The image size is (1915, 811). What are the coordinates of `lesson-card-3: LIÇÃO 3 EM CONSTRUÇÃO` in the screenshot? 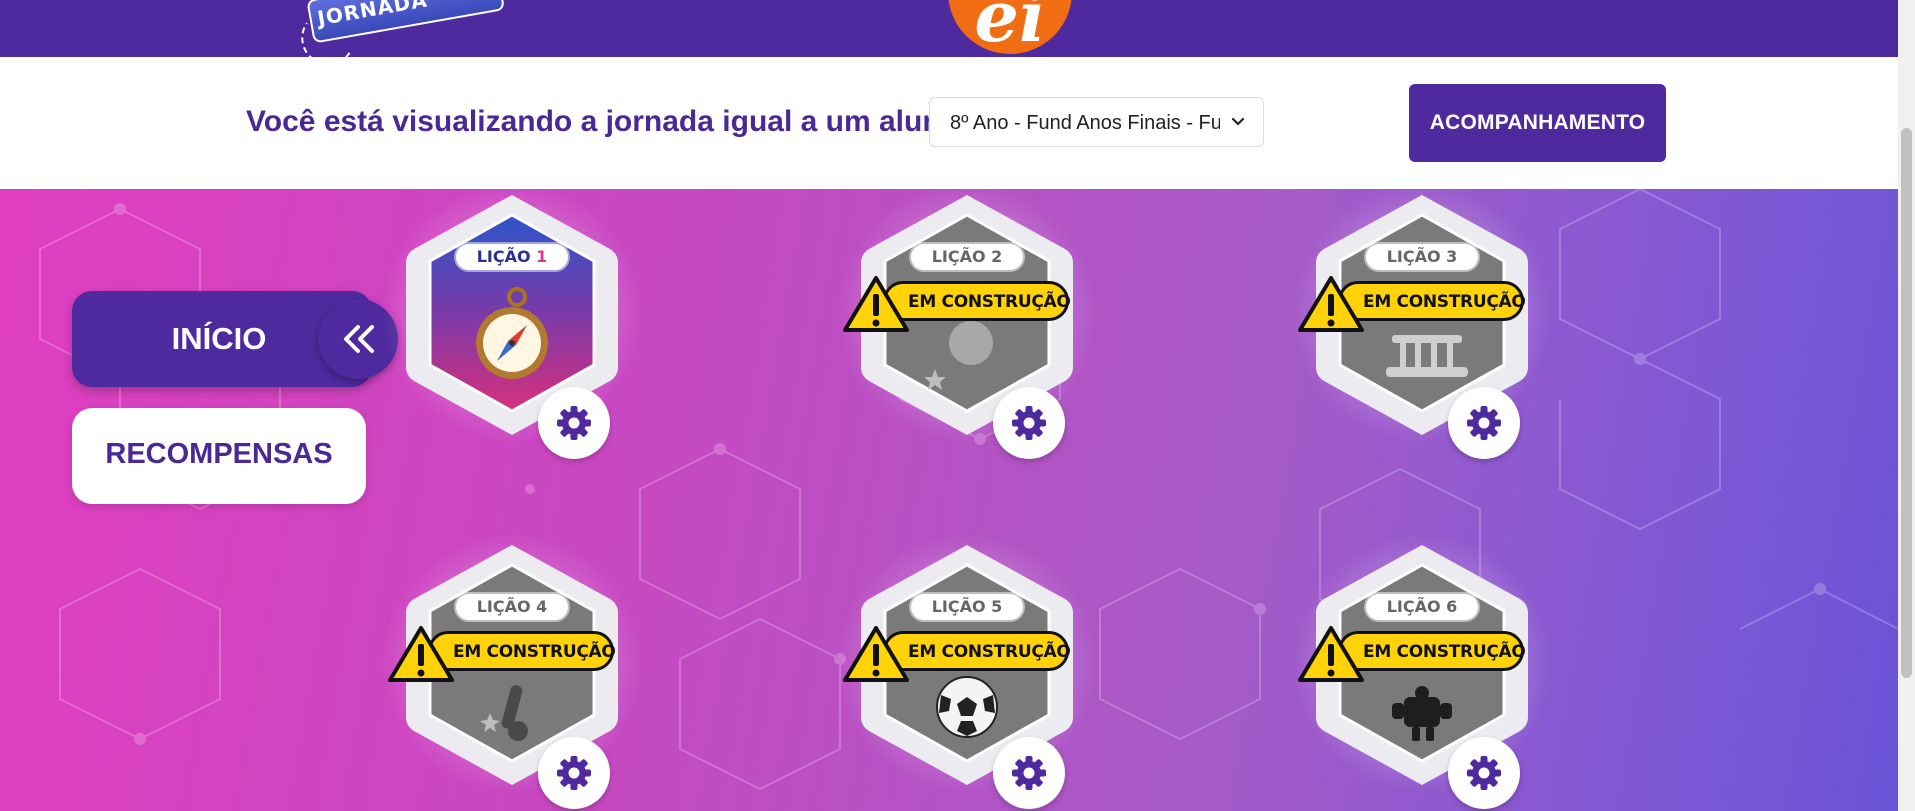 It's located at (1422, 327).